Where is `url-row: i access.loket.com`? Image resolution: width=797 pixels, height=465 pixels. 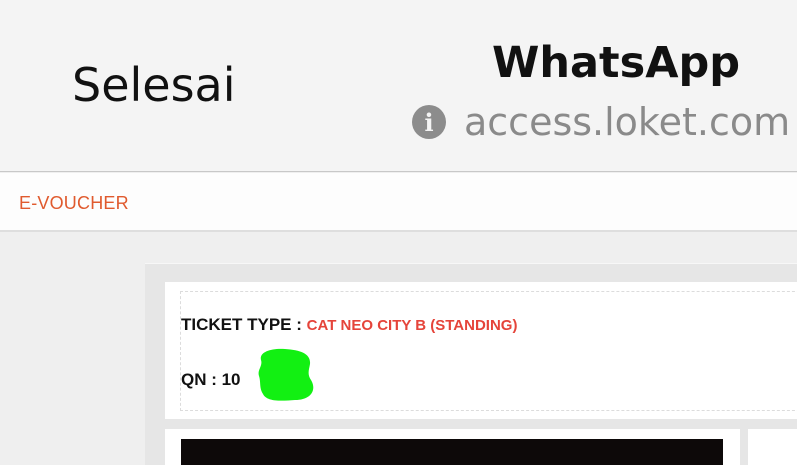 url-row: i access.loket.com is located at coordinates (601, 122).